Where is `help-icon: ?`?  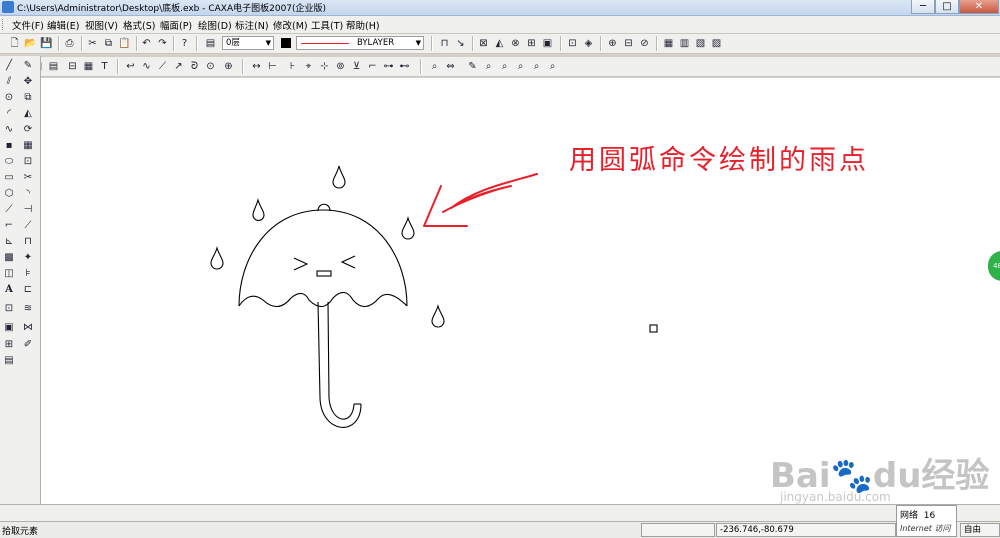 help-icon: ? is located at coordinates (184, 43).